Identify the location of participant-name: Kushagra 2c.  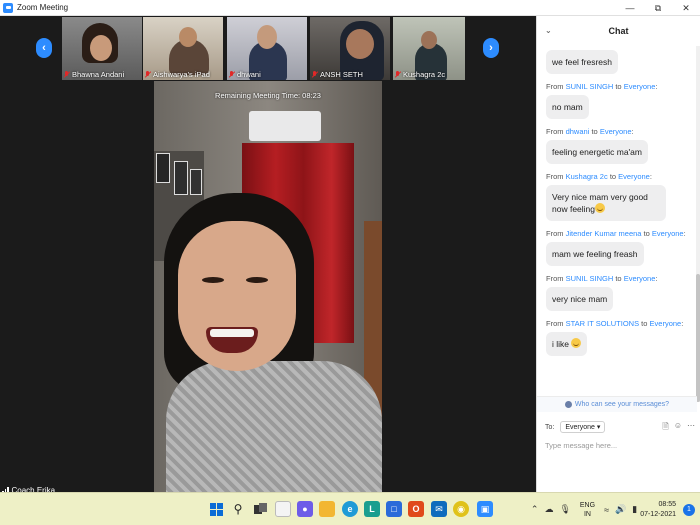
(420, 74).